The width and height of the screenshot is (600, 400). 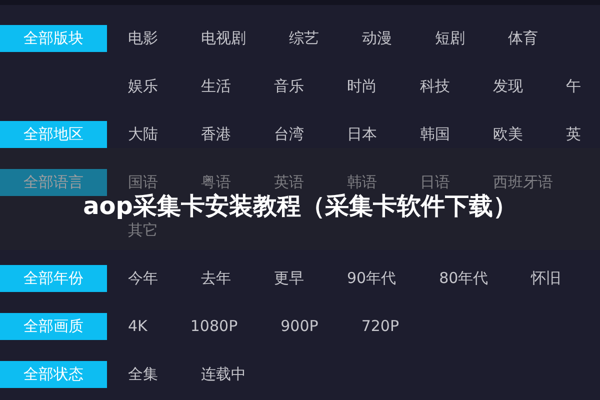 I want to click on filter-option: 怀旧, so click(x=546, y=278).